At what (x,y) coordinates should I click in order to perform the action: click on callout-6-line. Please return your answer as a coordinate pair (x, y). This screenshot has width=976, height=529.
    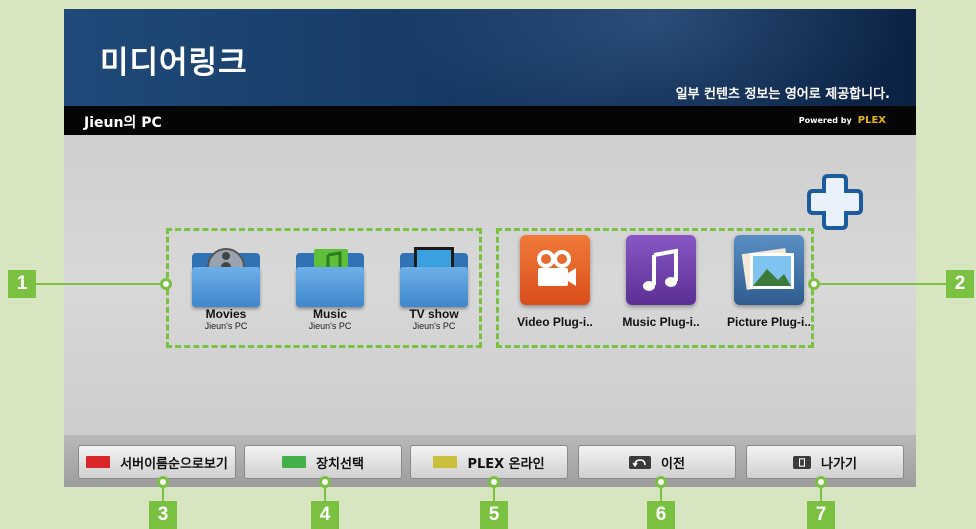
    Looking at the image, I should click on (661, 495).